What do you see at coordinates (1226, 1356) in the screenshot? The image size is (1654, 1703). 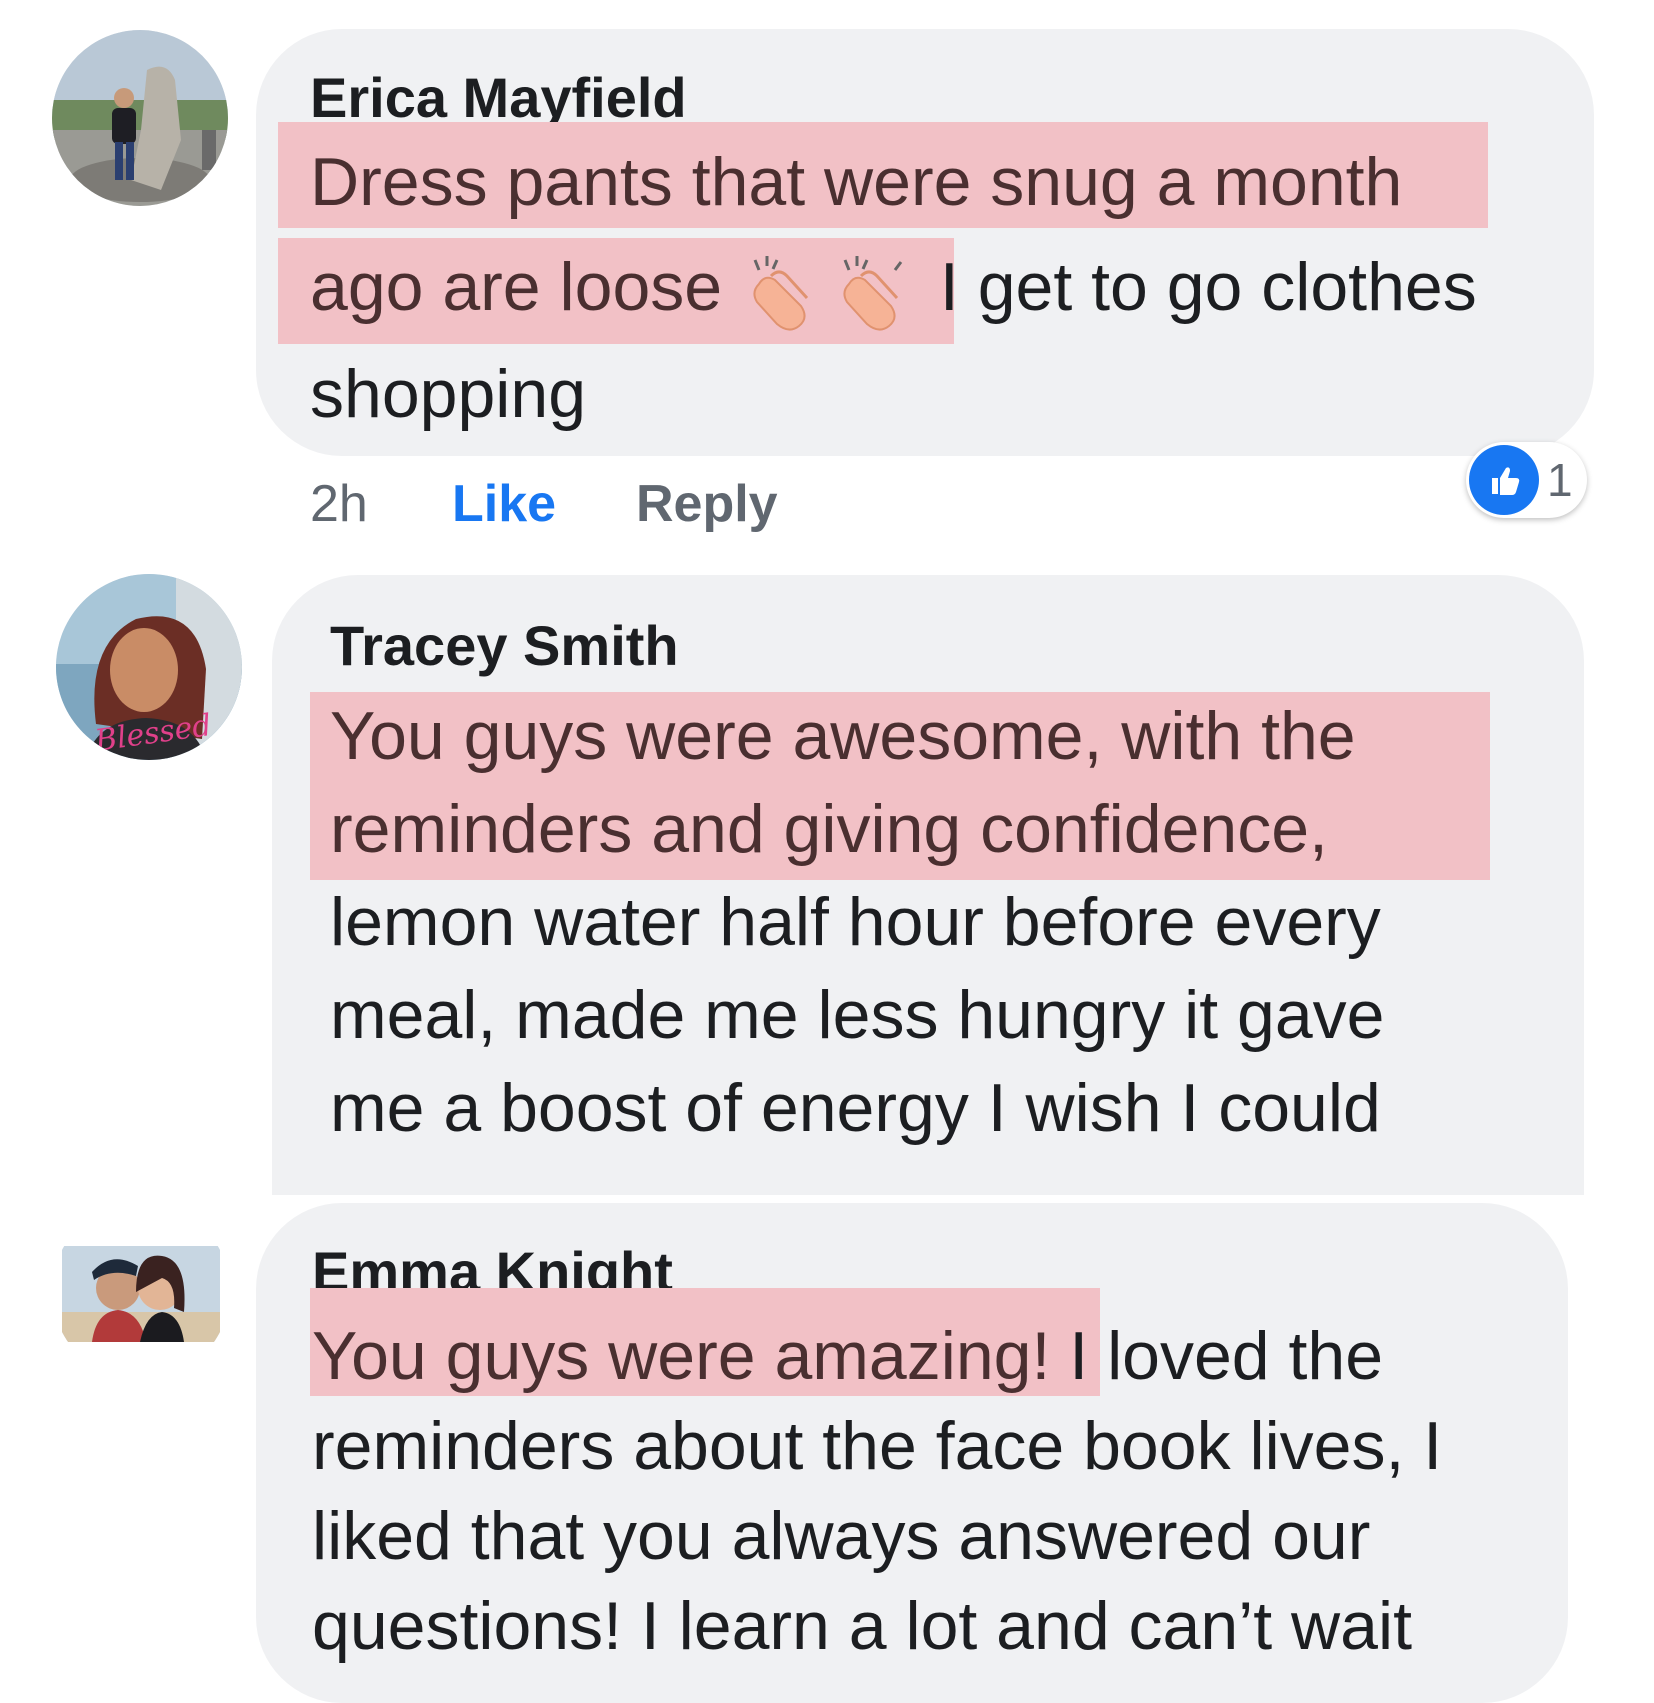 I see `comment-text-emma-line1-rest: I loved the` at bounding box center [1226, 1356].